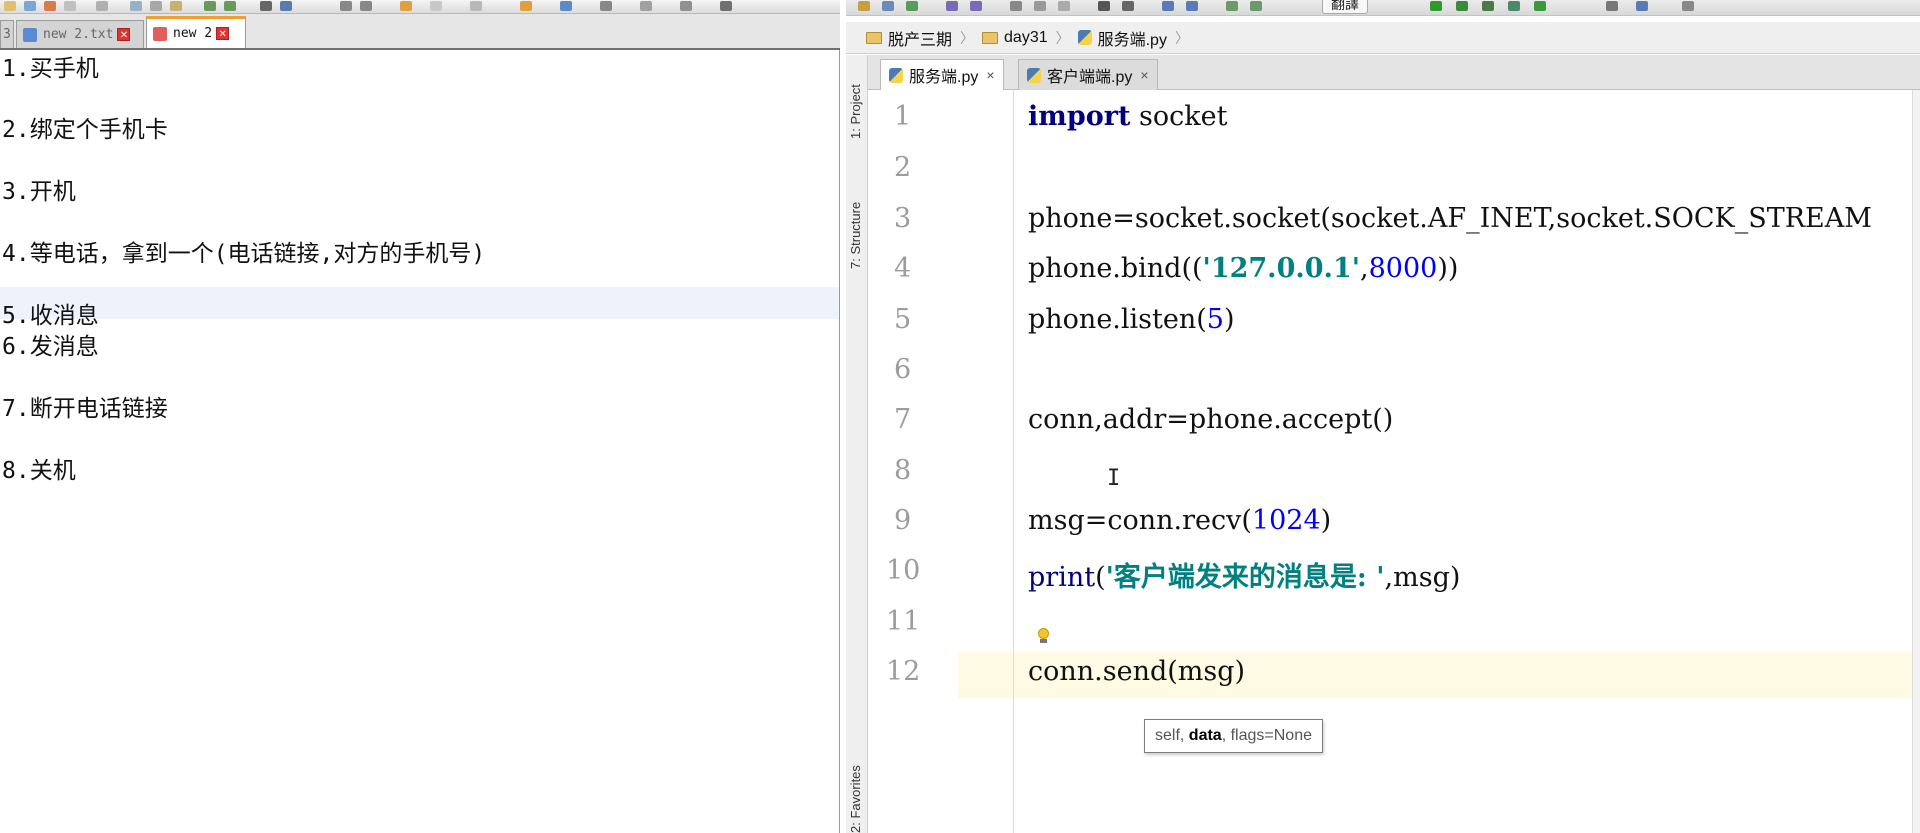 The height and width of the screenshot is (833, 1920). I want to click on code-line-4: phone.bind(('127.0.0.1',8000)), so click(1243, 268).